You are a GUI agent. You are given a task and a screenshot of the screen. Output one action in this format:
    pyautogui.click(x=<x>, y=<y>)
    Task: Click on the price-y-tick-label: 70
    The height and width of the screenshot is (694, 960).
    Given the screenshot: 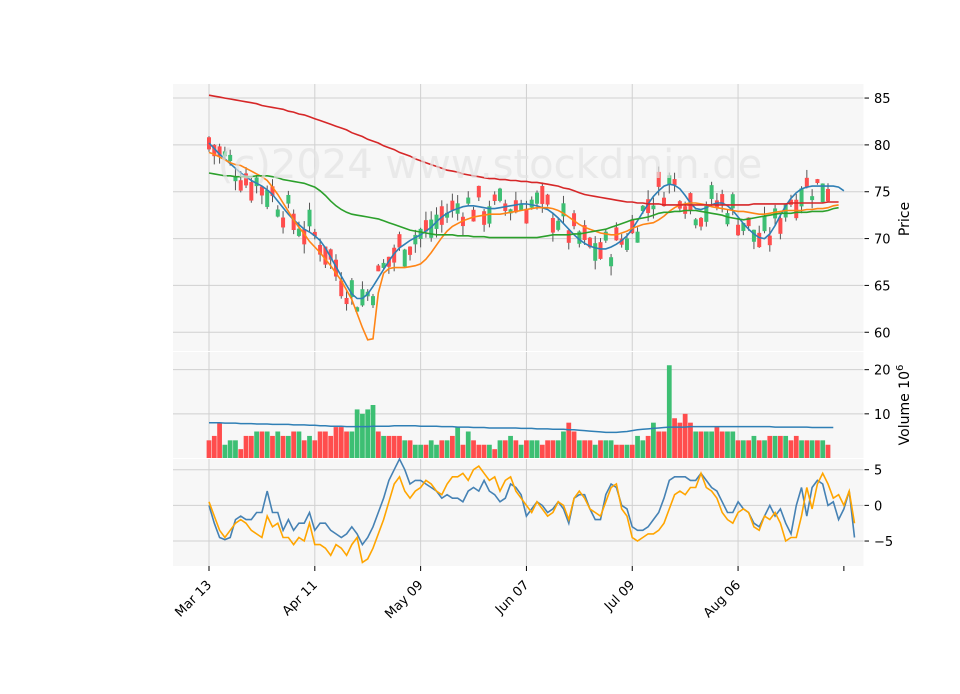 What is the action you would take?
    pyautogui.click(x=882, y=240)
    